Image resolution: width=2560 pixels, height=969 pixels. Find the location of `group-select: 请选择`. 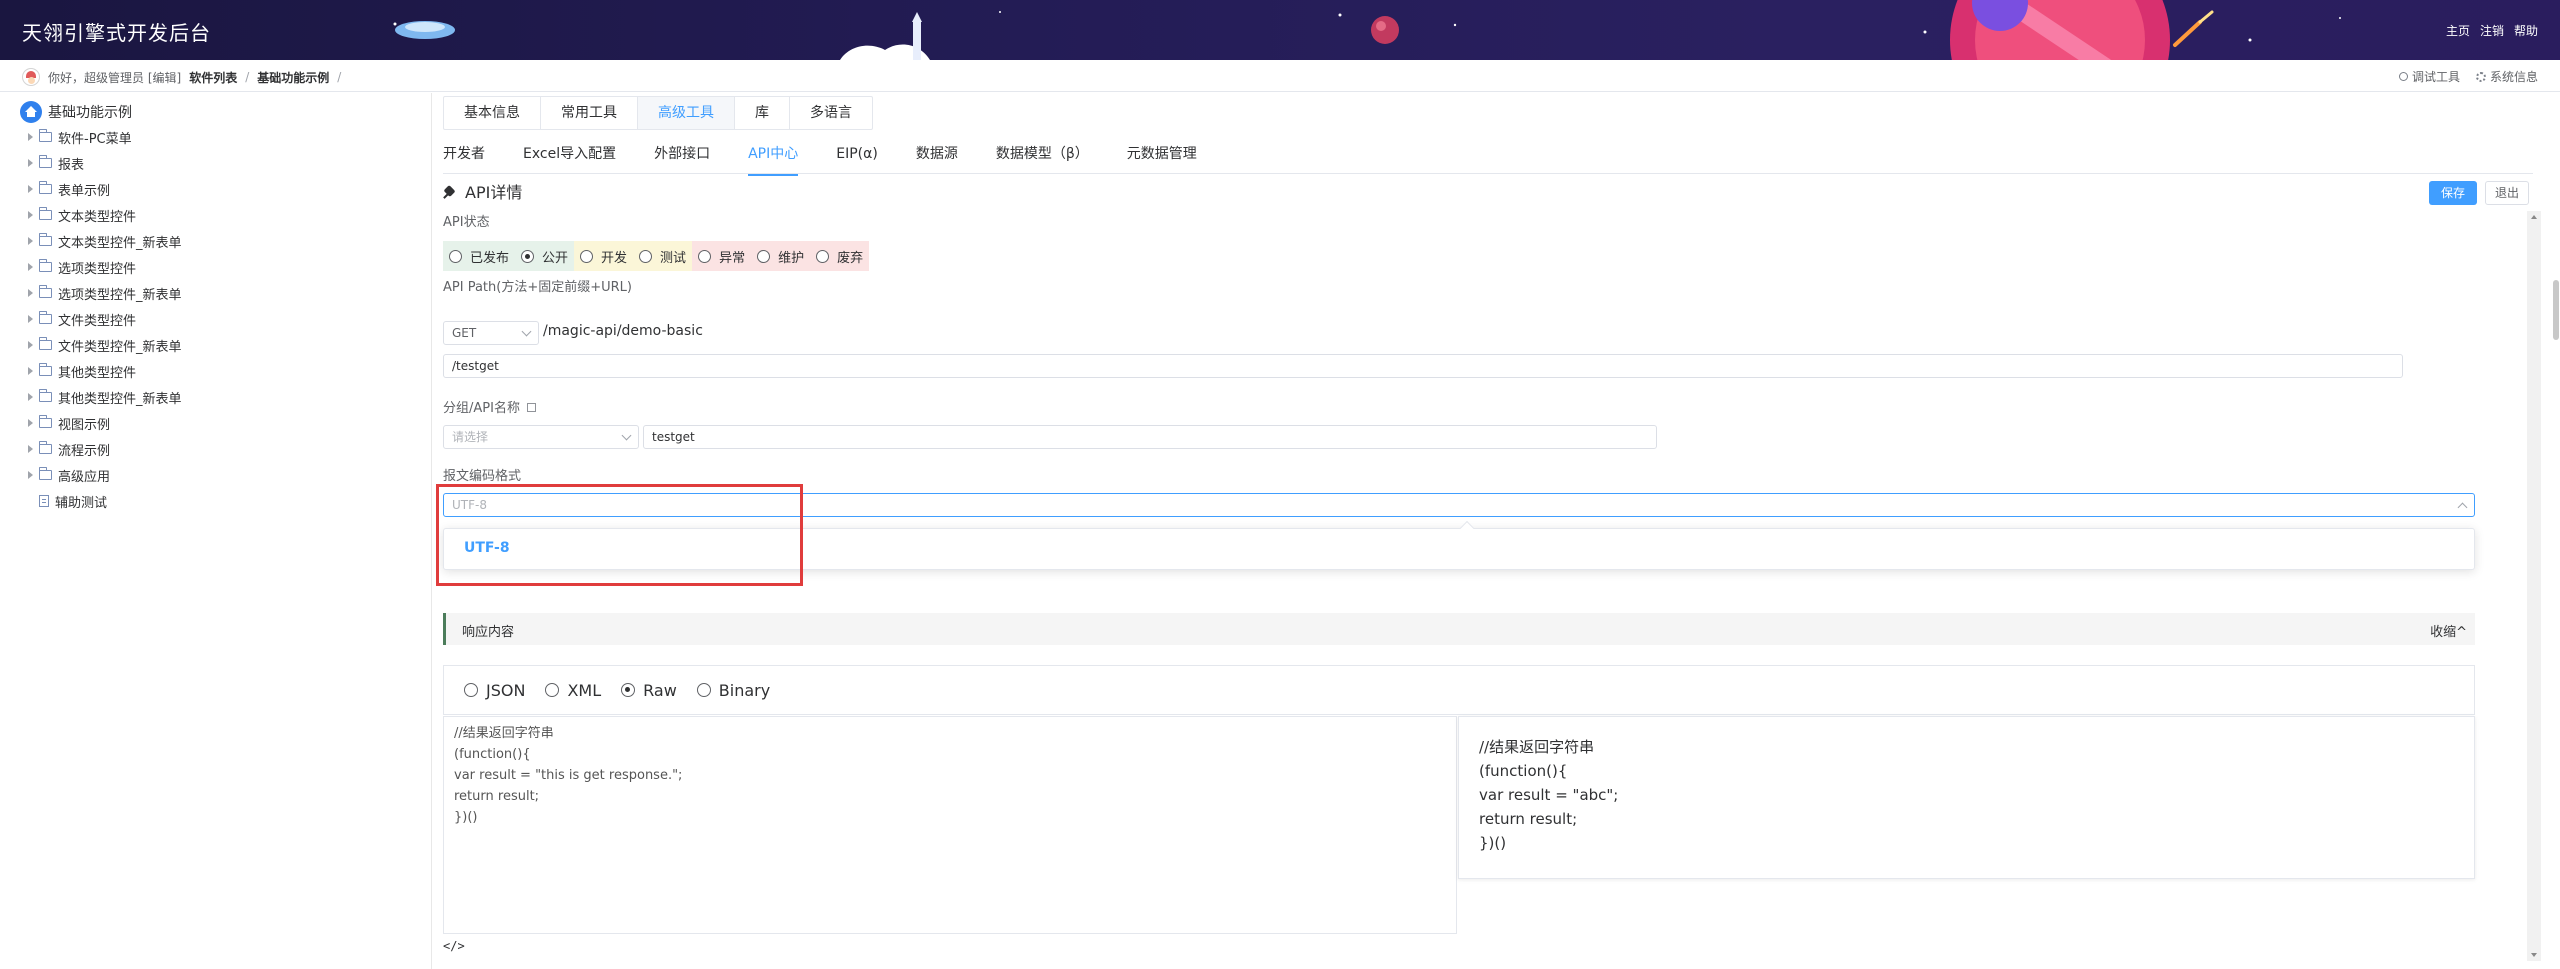

group-select: 请选择 is located at coordinates (541, 437).